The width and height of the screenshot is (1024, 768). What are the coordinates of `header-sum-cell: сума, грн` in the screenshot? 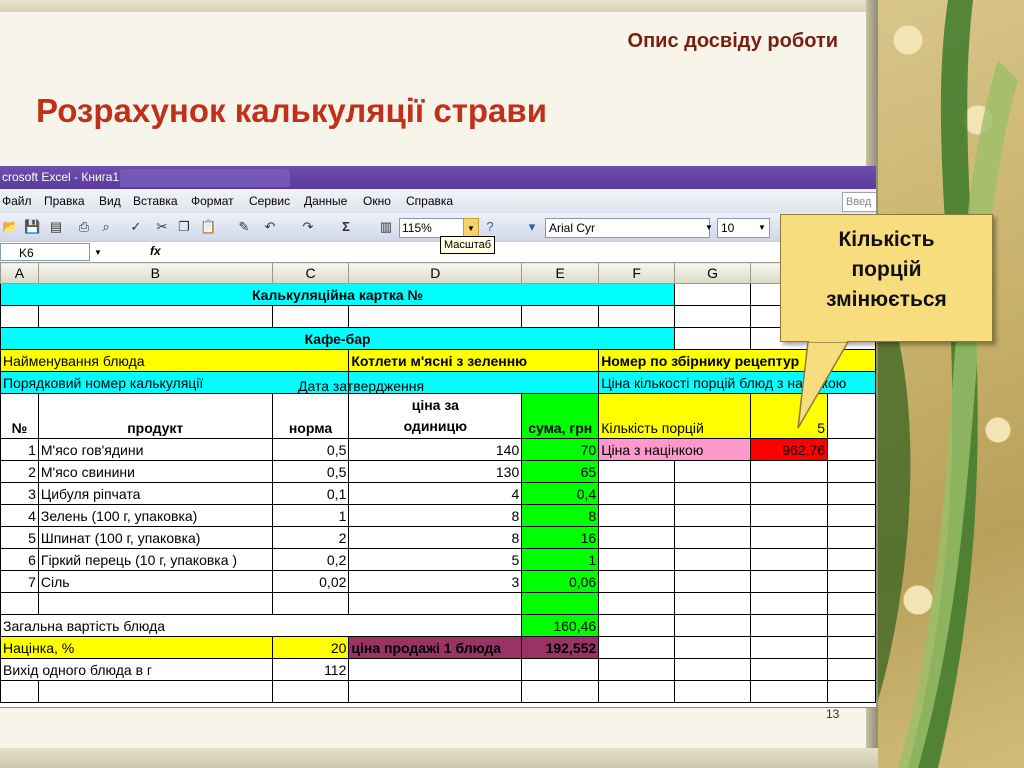 It's located at (560, 416).